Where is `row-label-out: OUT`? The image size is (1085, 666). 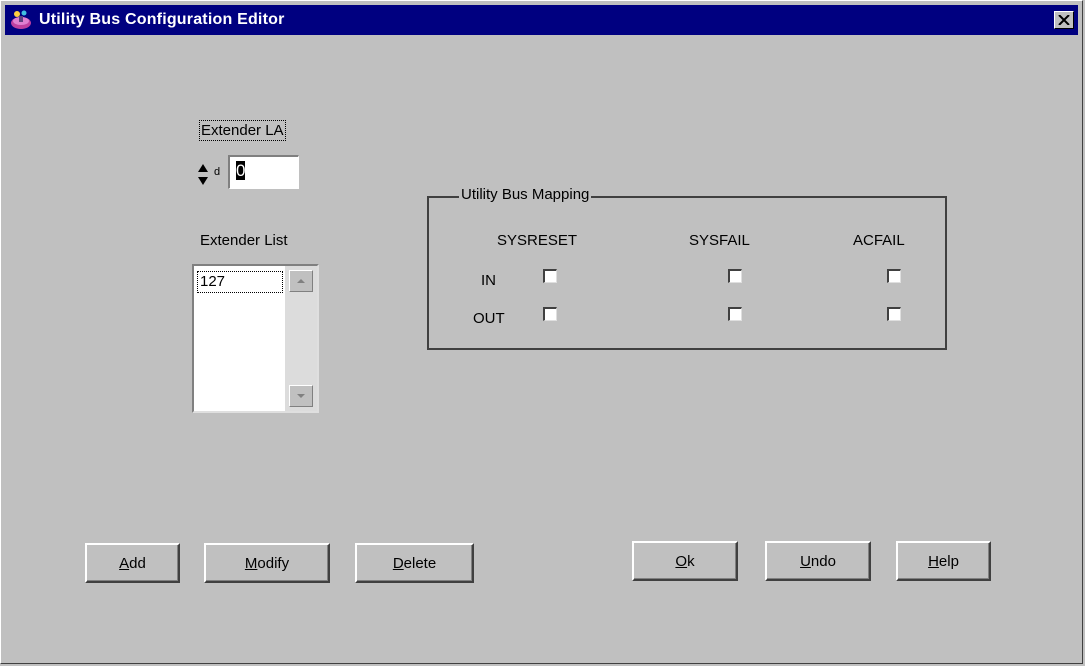 row-label-out: OUT is located at coordinates (489, 318).